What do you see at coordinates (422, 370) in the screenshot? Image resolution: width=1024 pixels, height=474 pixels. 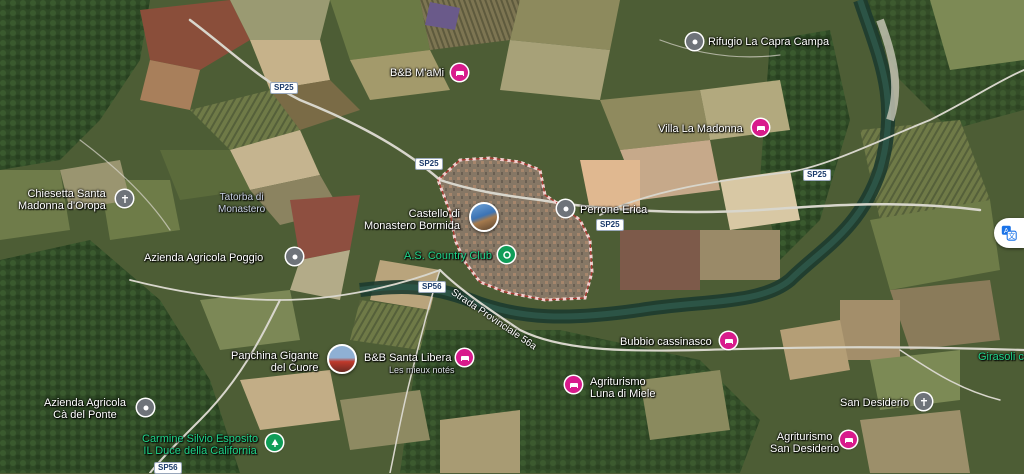 I see `place-sublabel-bb-santa-libera: Les mieux notés` at bounding box center [422, 370].